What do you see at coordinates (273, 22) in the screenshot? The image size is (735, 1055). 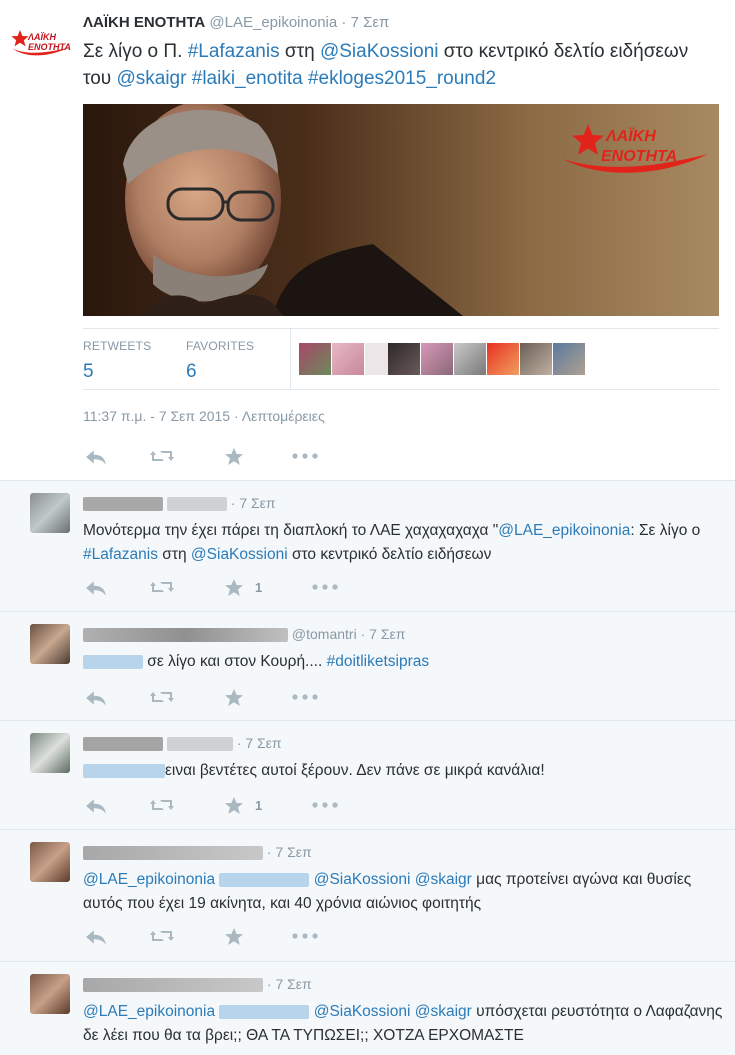 I see `author-handle: @LAE_epikoinonia` at bounding box center [273, 22].